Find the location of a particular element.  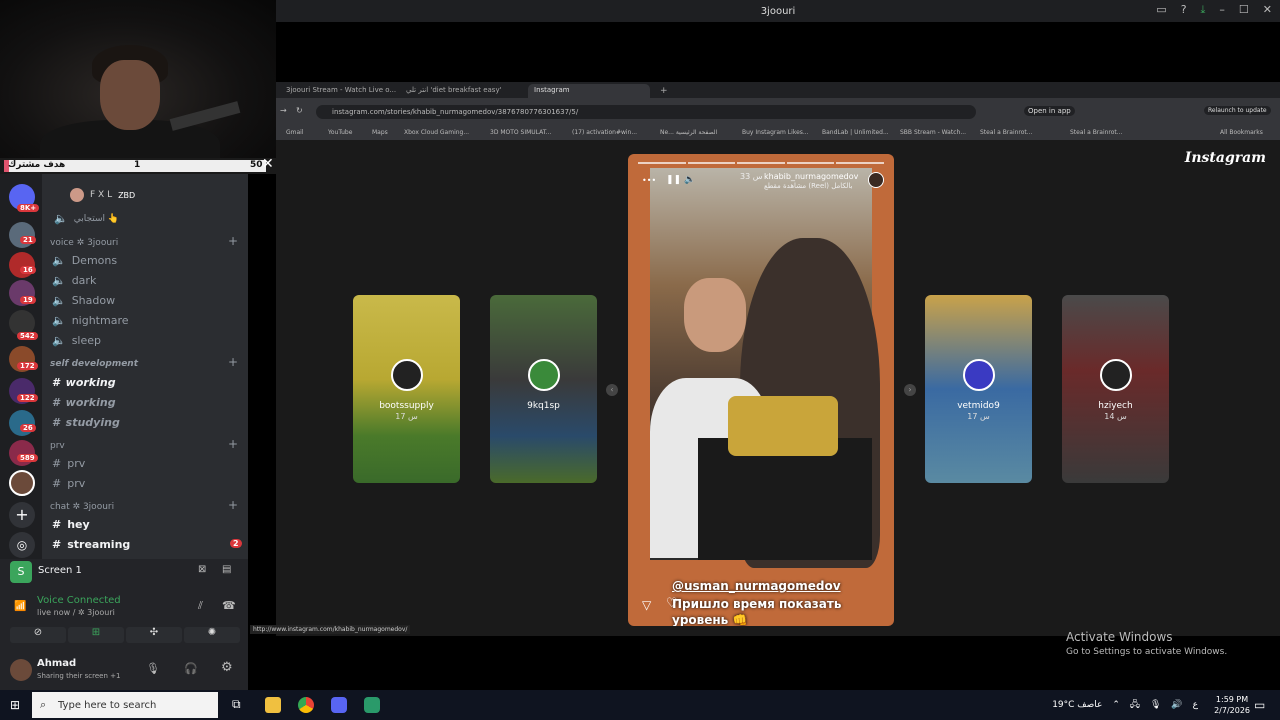

new-tab-button: + is located at coordinates (664, 91).